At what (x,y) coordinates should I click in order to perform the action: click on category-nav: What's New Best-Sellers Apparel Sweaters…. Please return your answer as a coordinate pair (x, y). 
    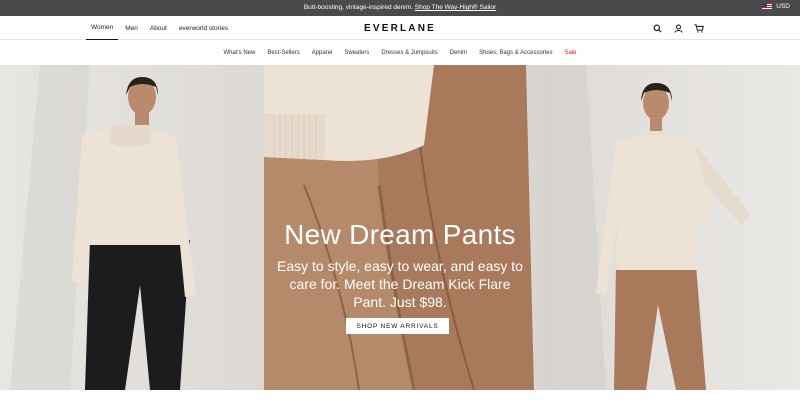
    Looking at the image, I should click on (400, 52).